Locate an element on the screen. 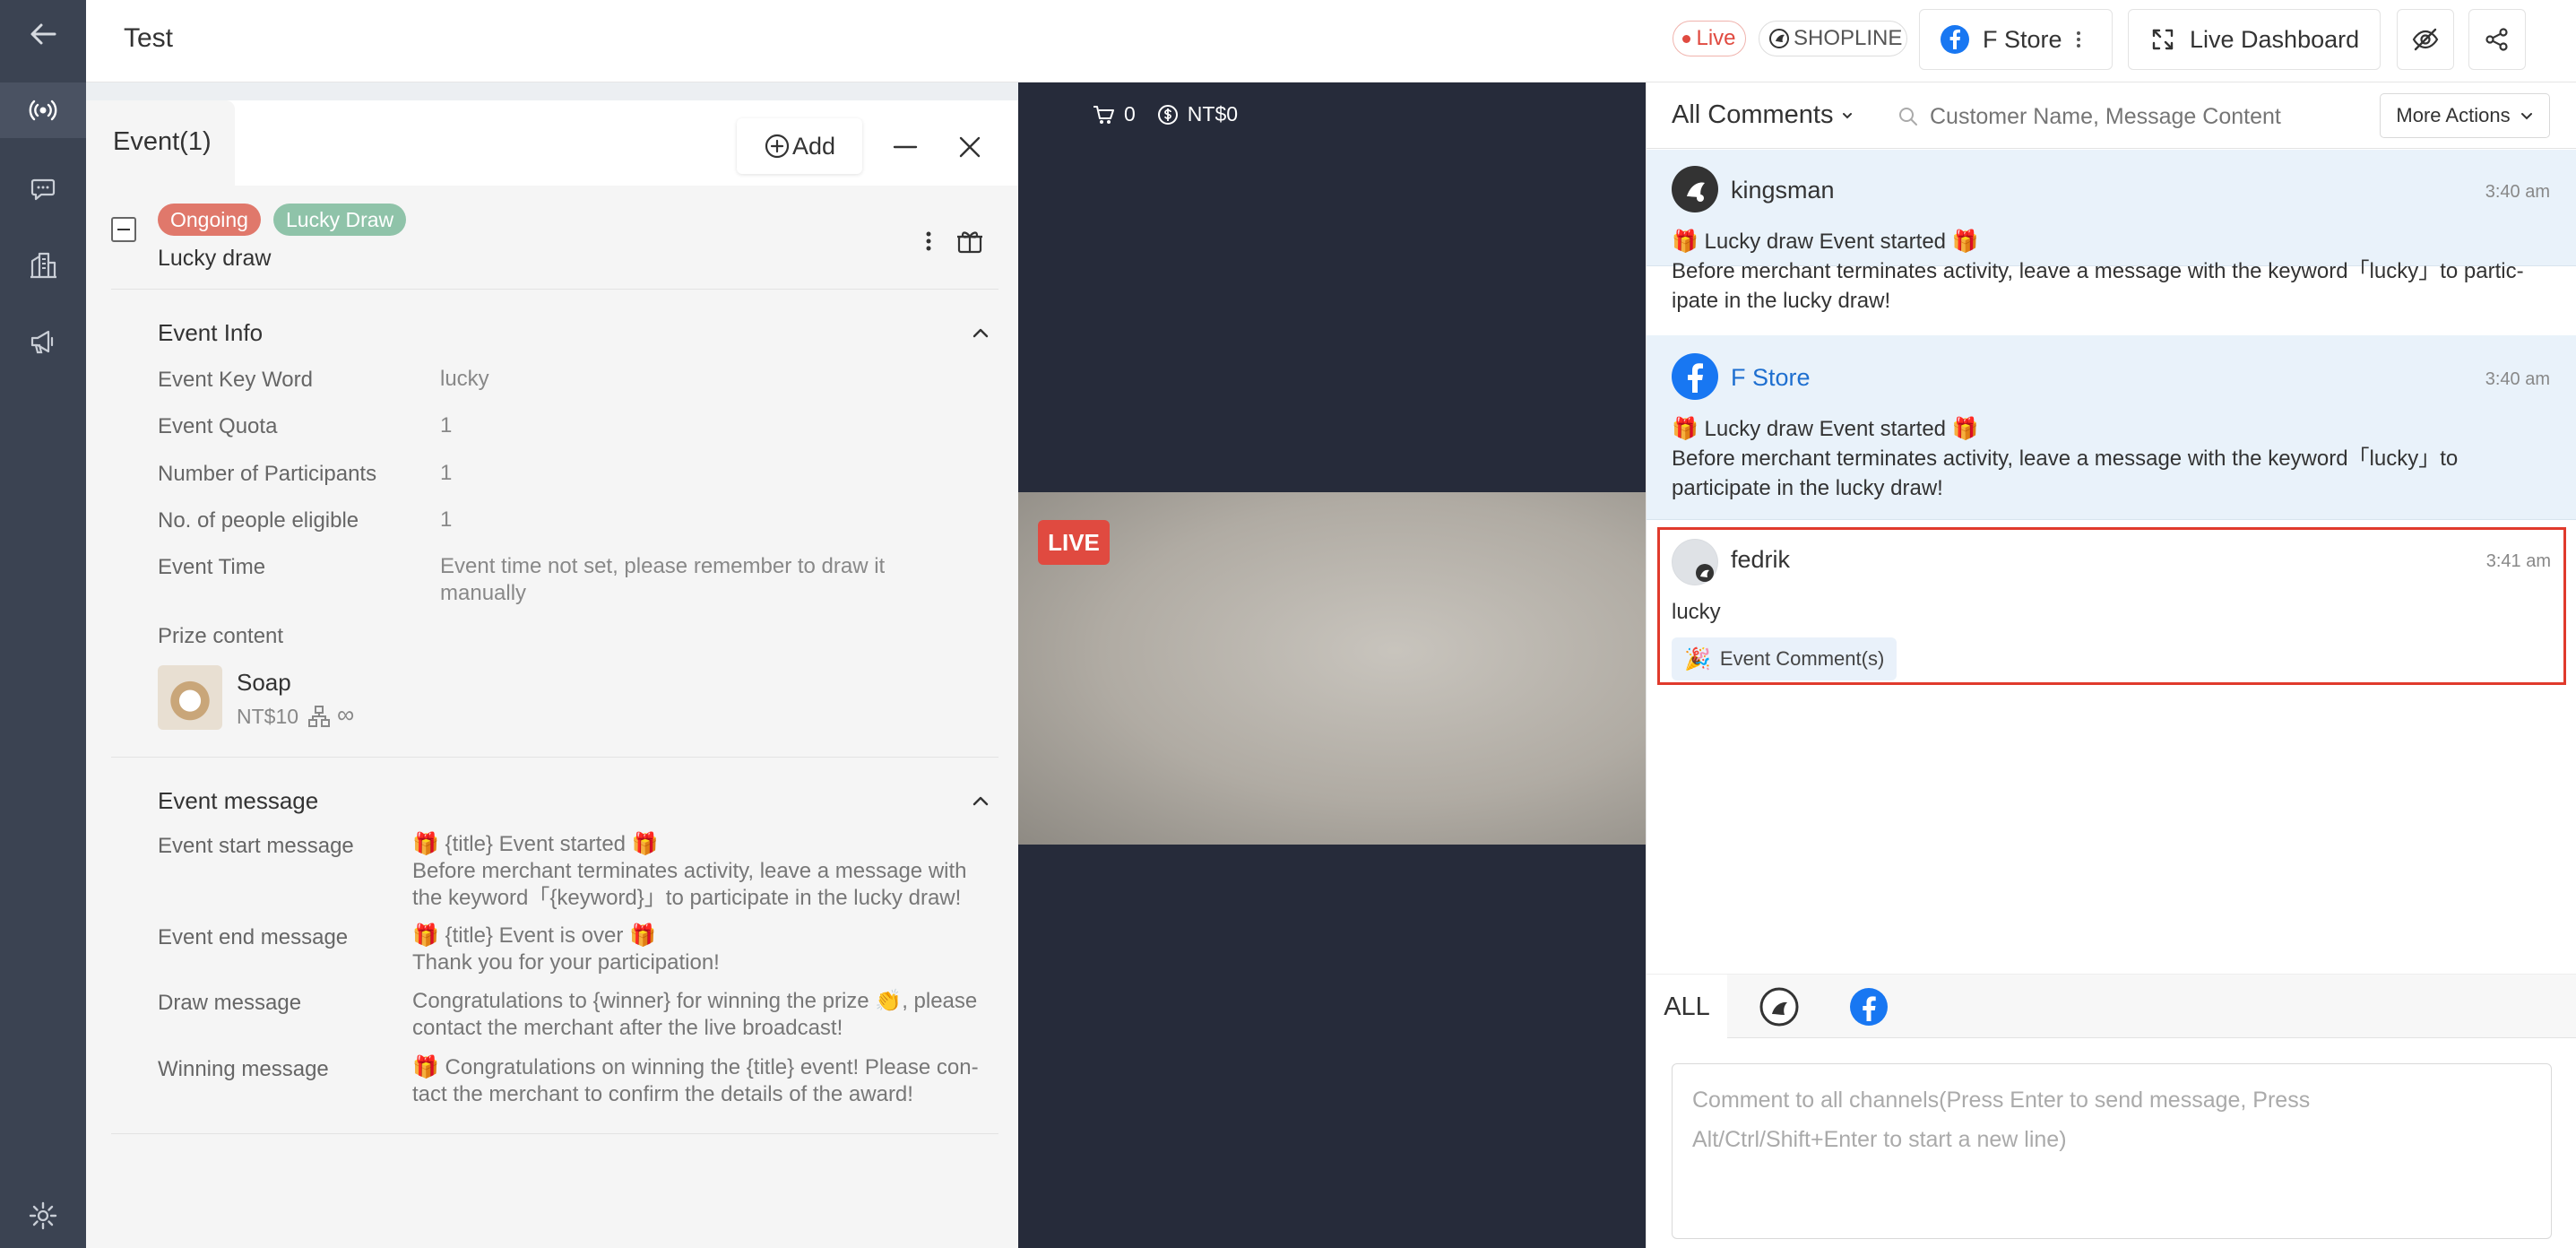 The width and height of the screenshot is (2576, 1248). message-label: Draw message is located at coordinates (230, 1003).